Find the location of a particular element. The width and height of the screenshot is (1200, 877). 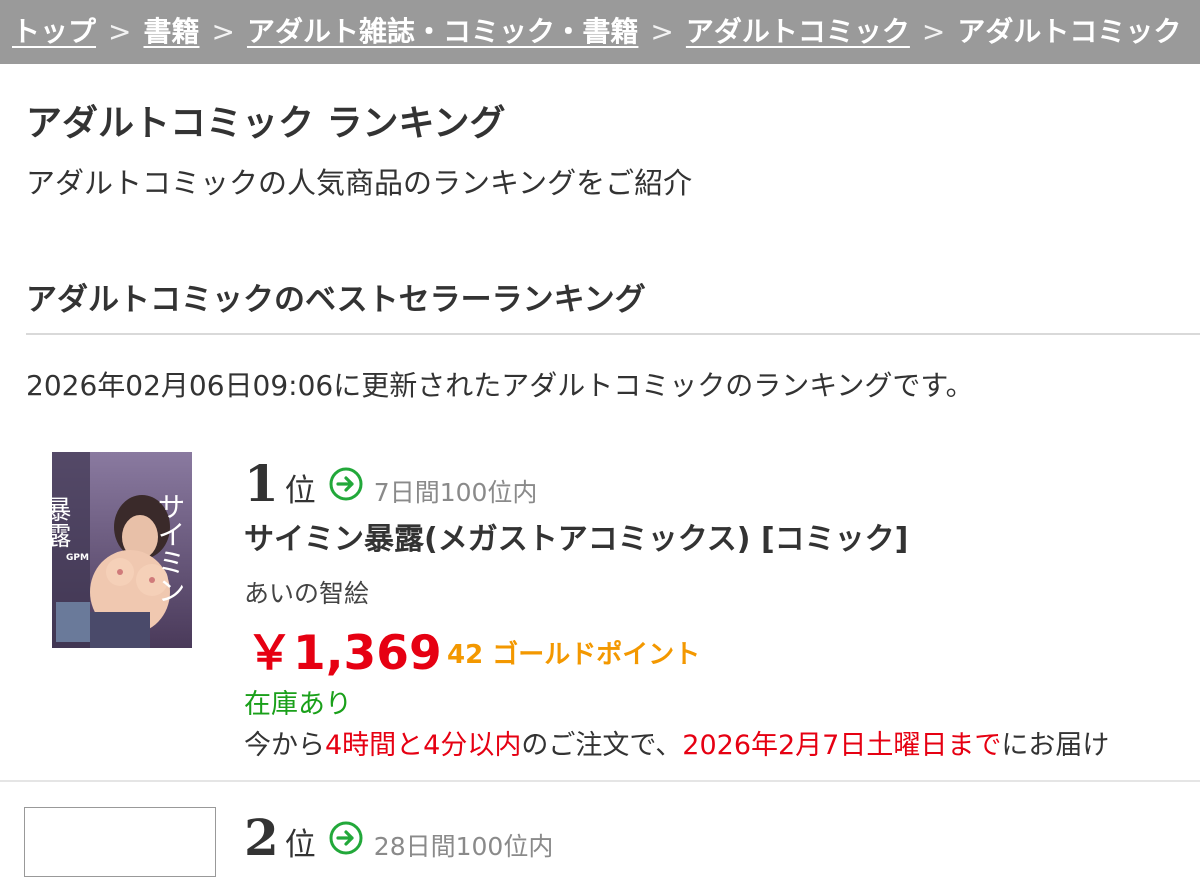

product-price: ￥1,369 is located at coordinates (344, 653).